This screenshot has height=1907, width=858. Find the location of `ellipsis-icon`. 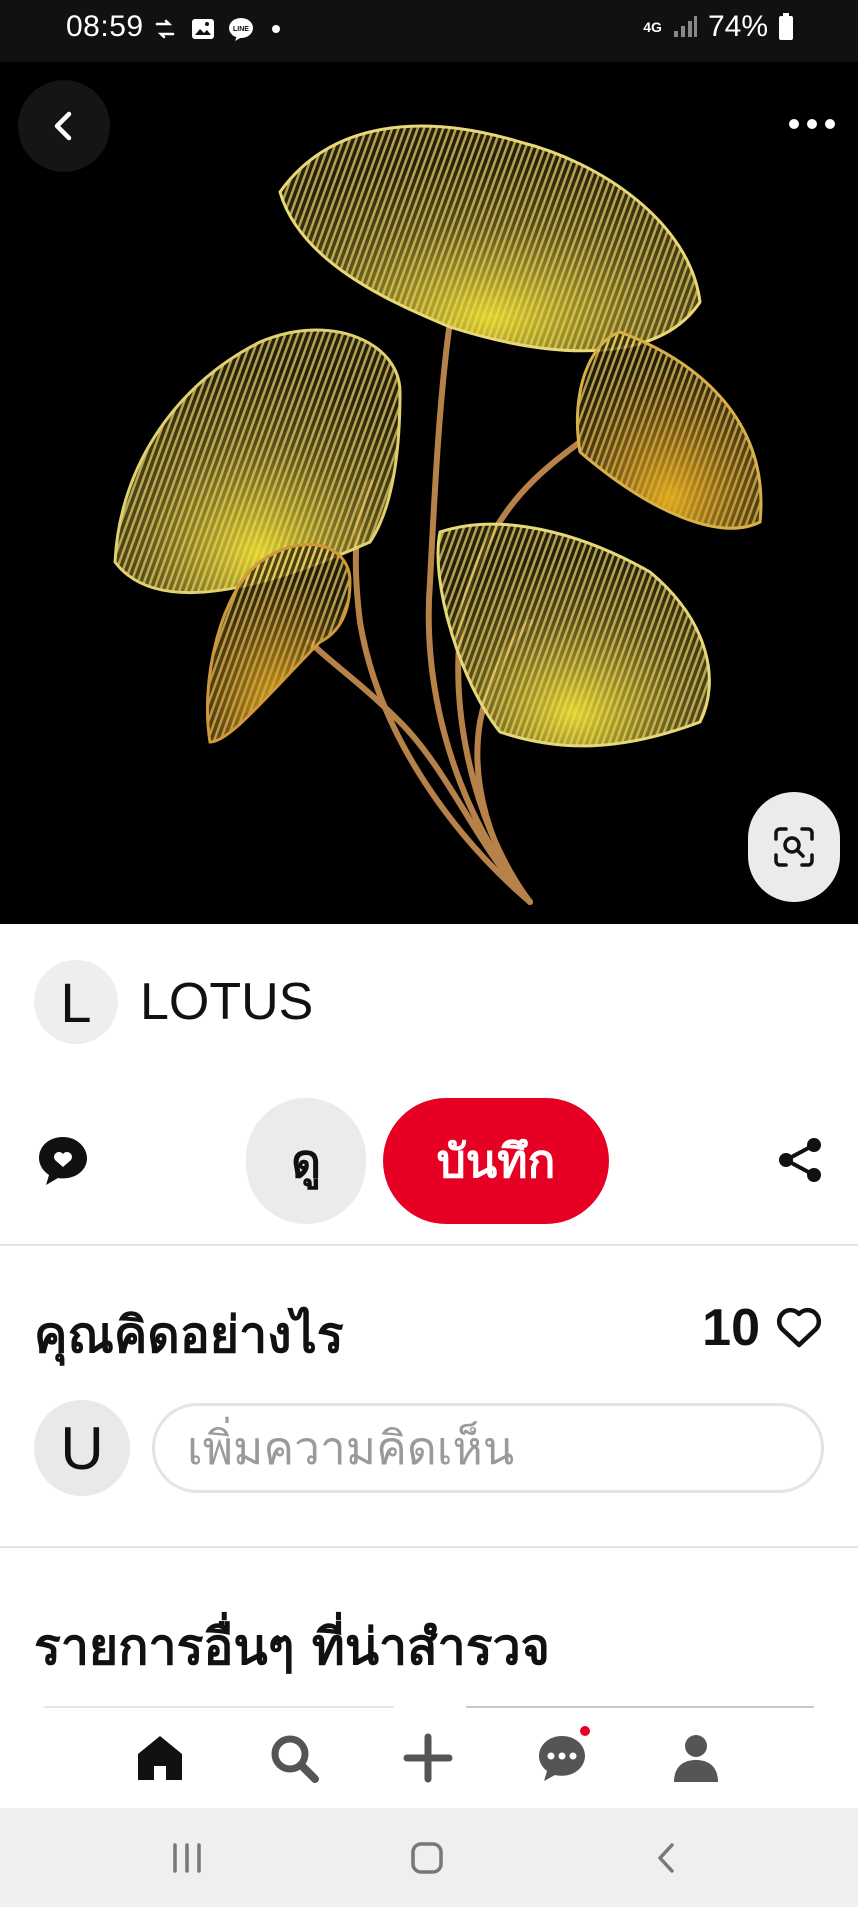

ellipsis-icon is located at coordinates (812, 124).